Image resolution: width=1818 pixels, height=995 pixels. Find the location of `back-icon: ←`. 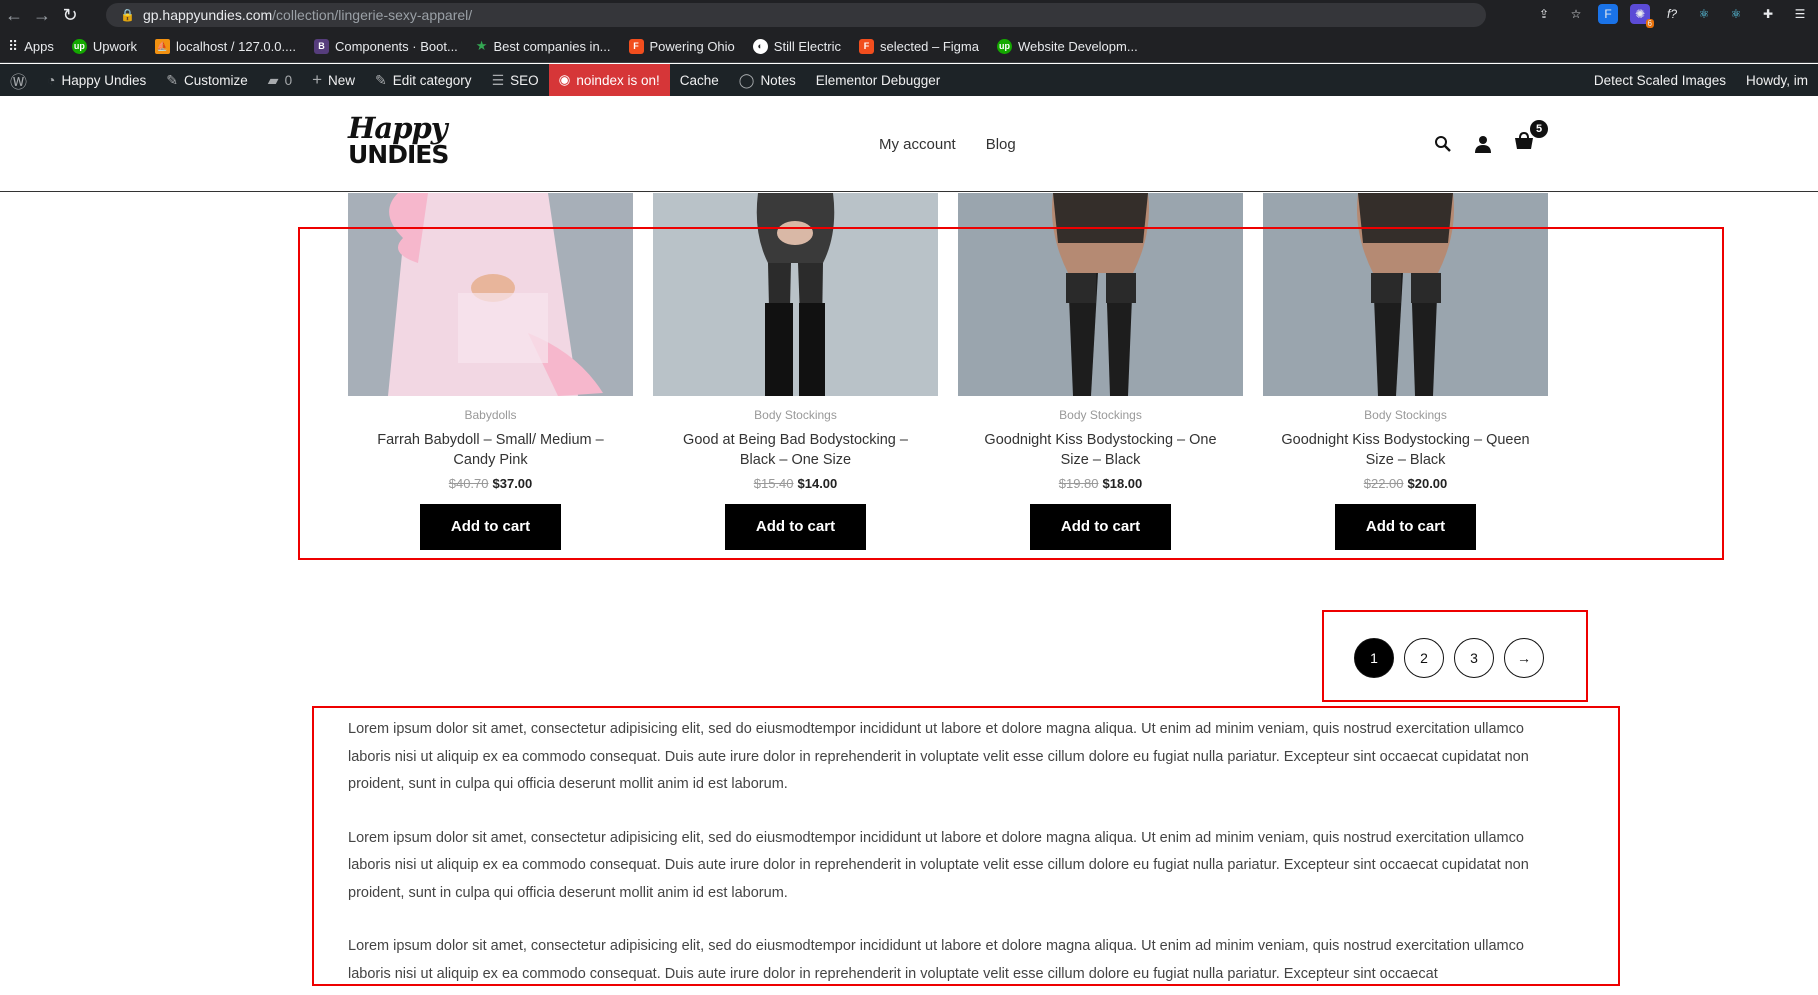

back-icon: ← is located at coordinates (14, 15).